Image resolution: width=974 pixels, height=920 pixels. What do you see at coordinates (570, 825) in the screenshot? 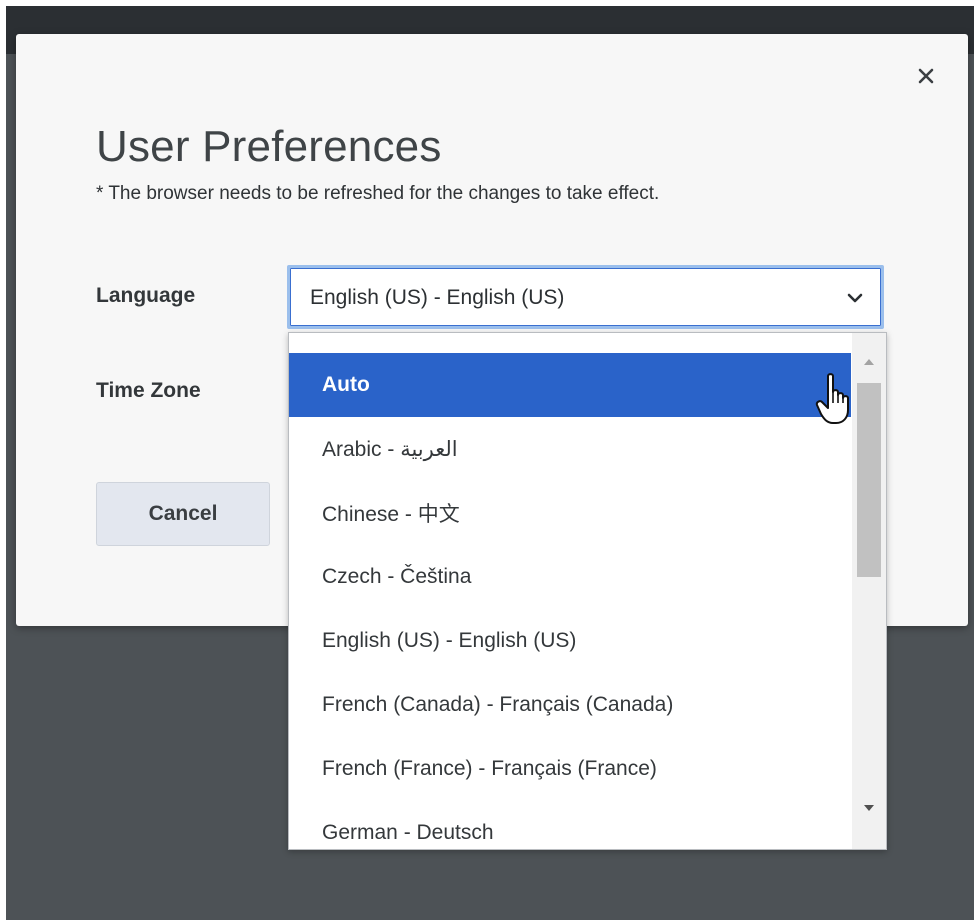
I see `option-german: German - Deutsch` at bounding box center [570, 825].